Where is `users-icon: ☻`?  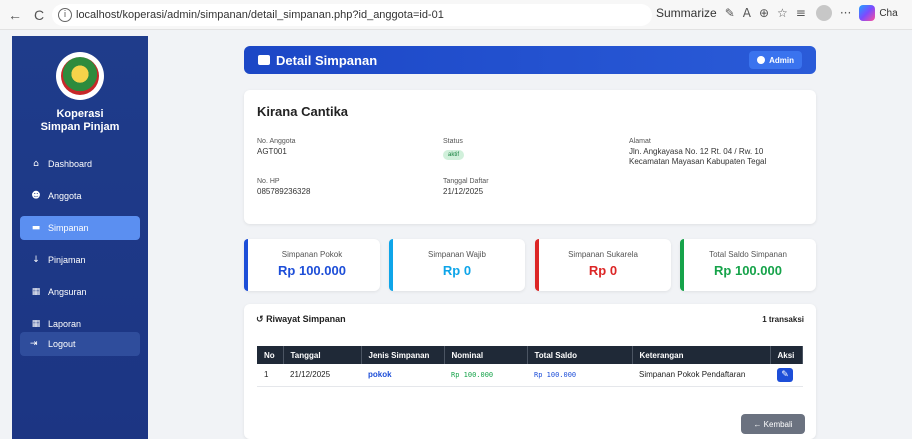 users-icon: ☻ is located at coordinates (36, 196).